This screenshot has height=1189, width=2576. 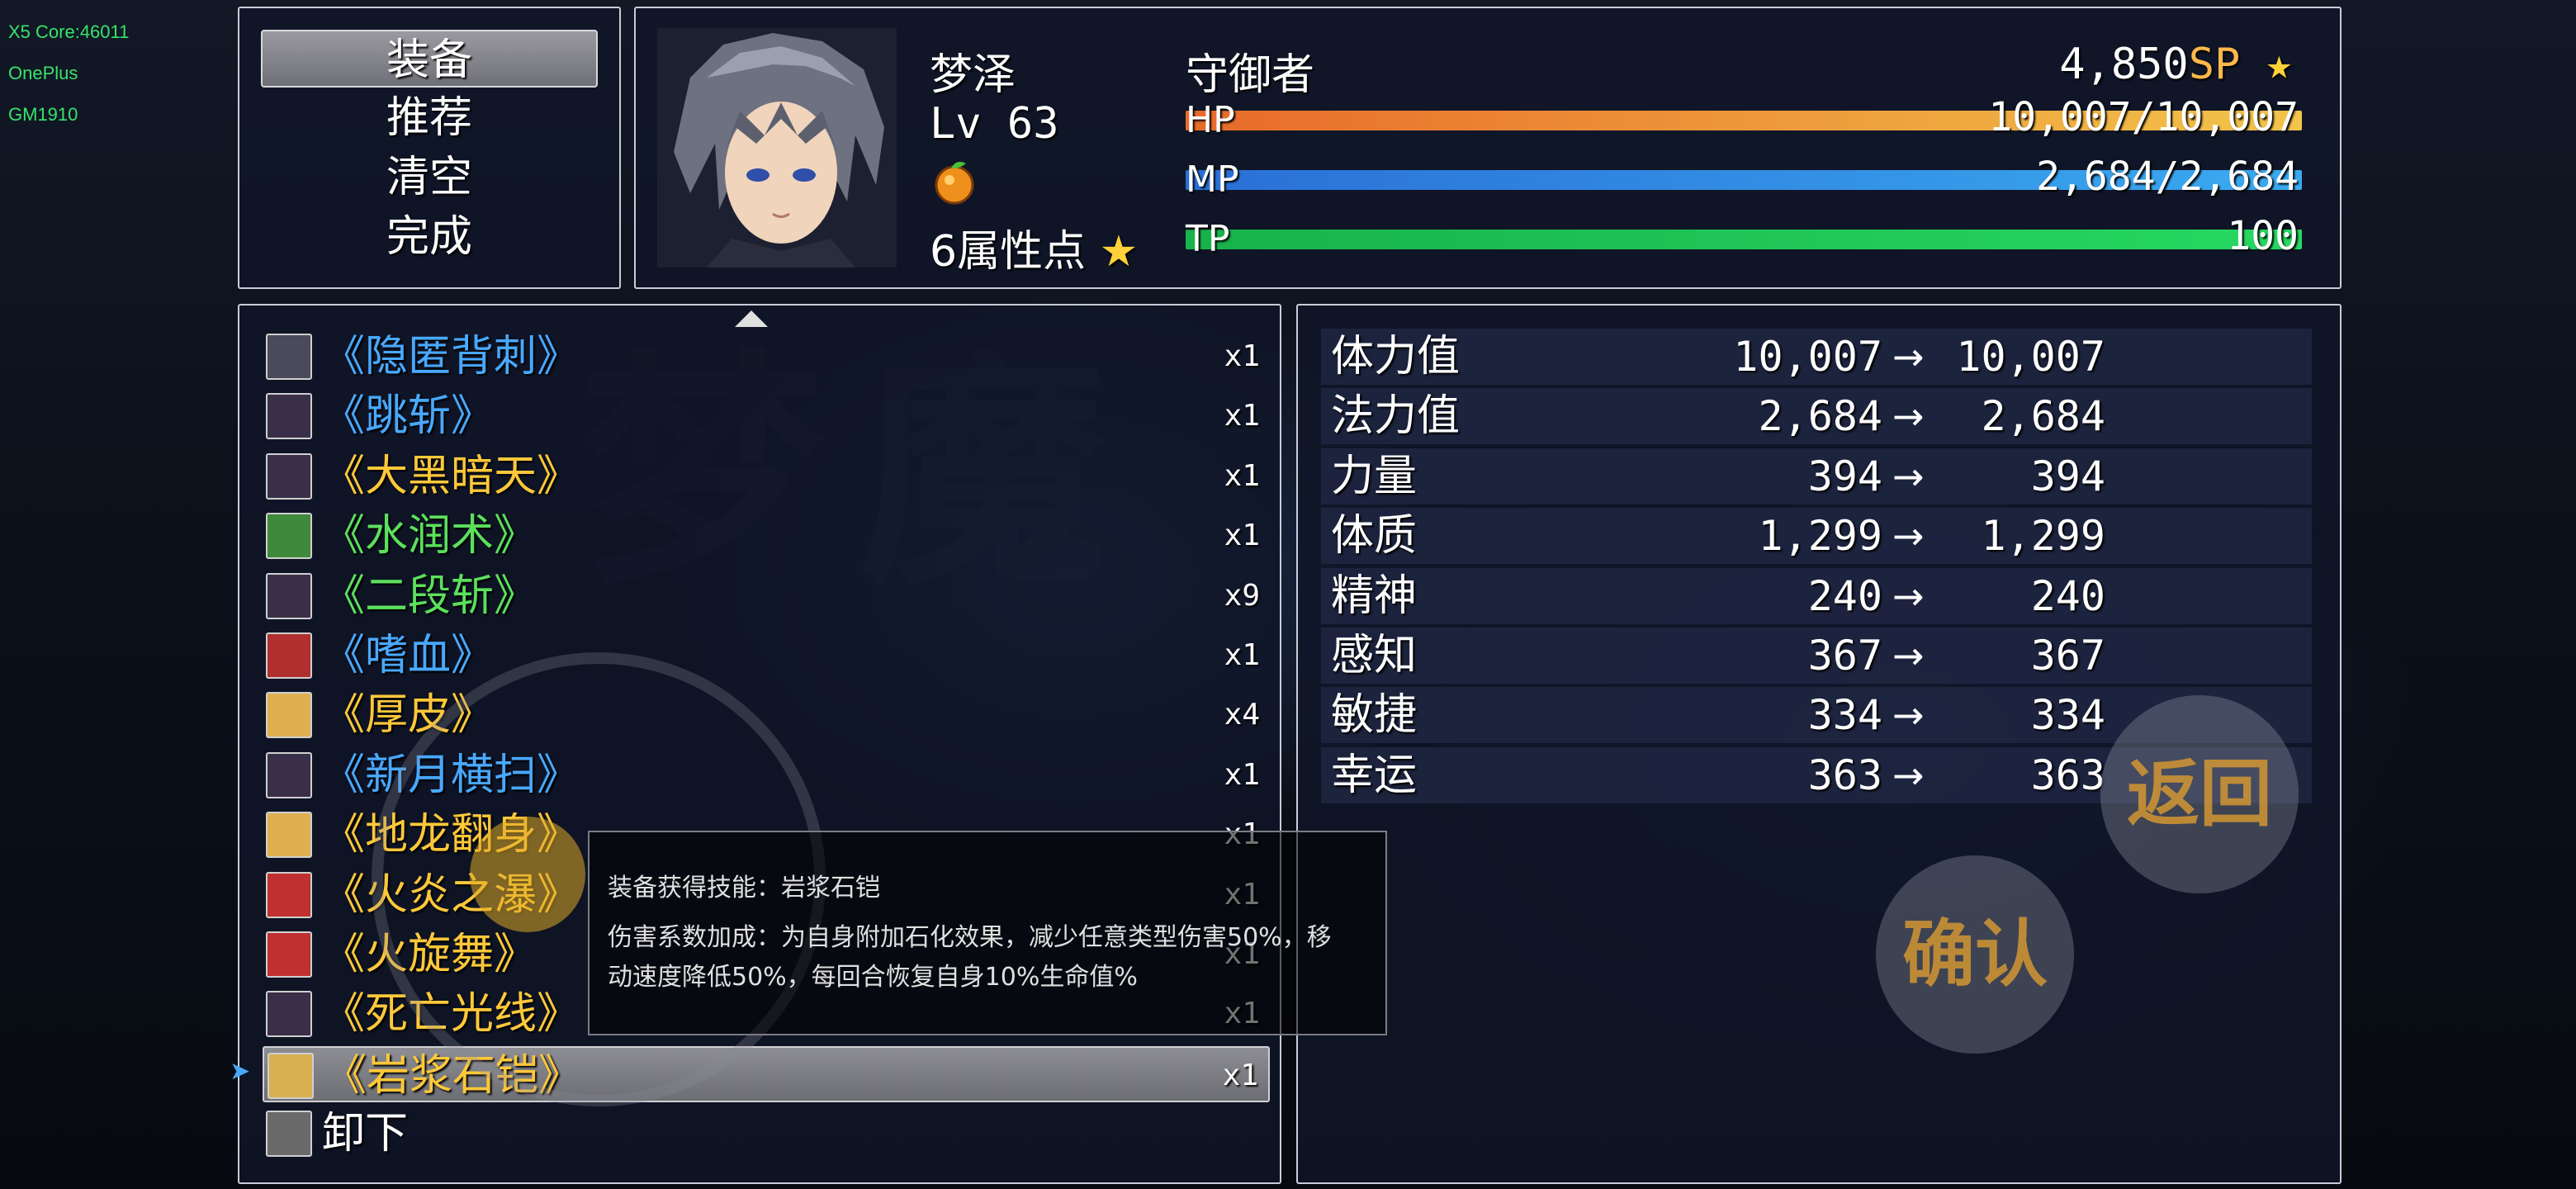 What do you see at coordinates (527, 874) in the screenshot?
I see `joystick-knob` at bounding box center [527, 874].